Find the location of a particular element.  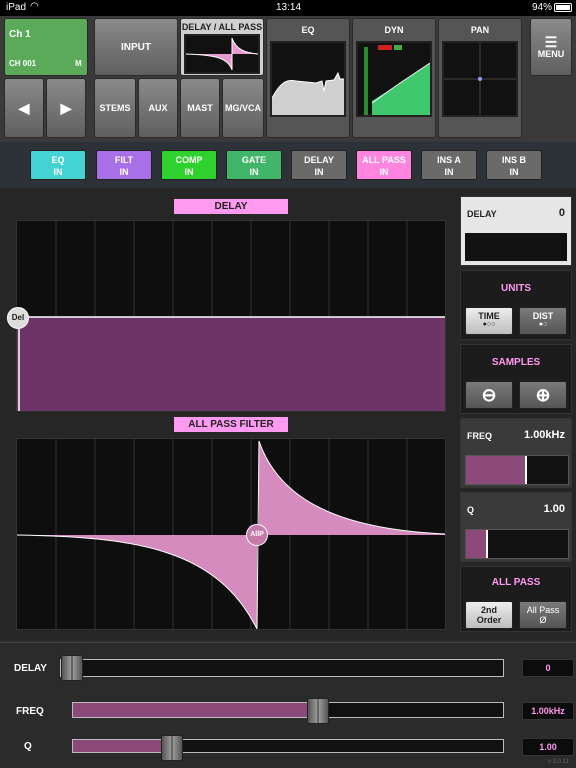

dist-dots: ●○ is located at coordinates (543, 324).